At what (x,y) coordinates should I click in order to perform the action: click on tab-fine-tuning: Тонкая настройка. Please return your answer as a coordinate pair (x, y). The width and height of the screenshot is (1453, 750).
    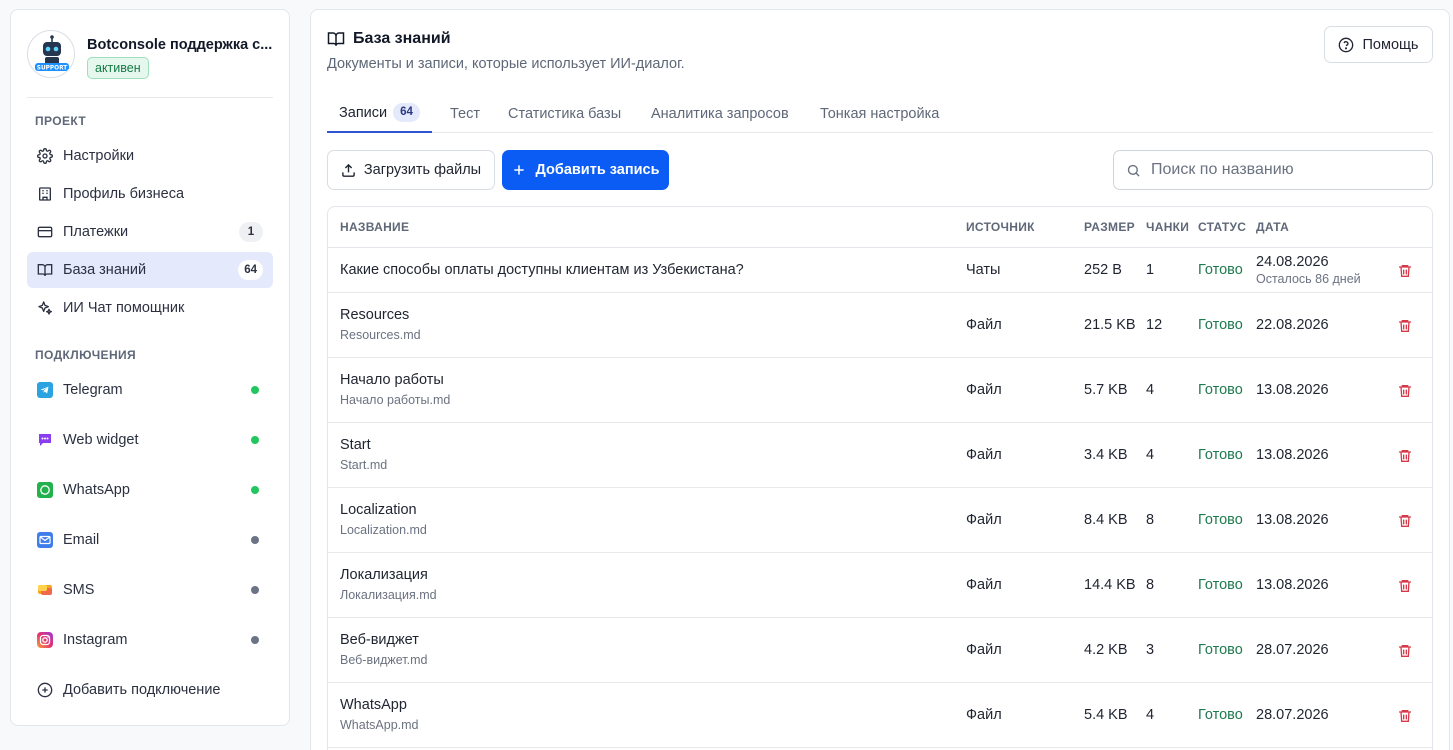
    Looking at the image, I should click on (879, 113).